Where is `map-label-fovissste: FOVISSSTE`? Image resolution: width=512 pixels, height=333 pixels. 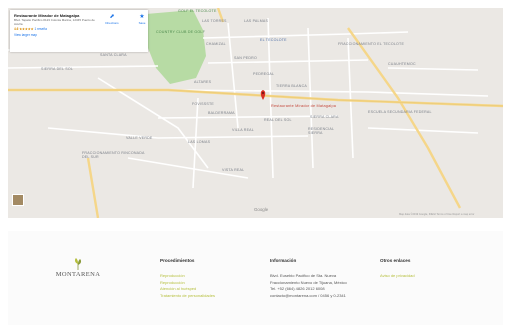
map-label-fovissste: FOVISSSTE is located at coordinates (203, 104).